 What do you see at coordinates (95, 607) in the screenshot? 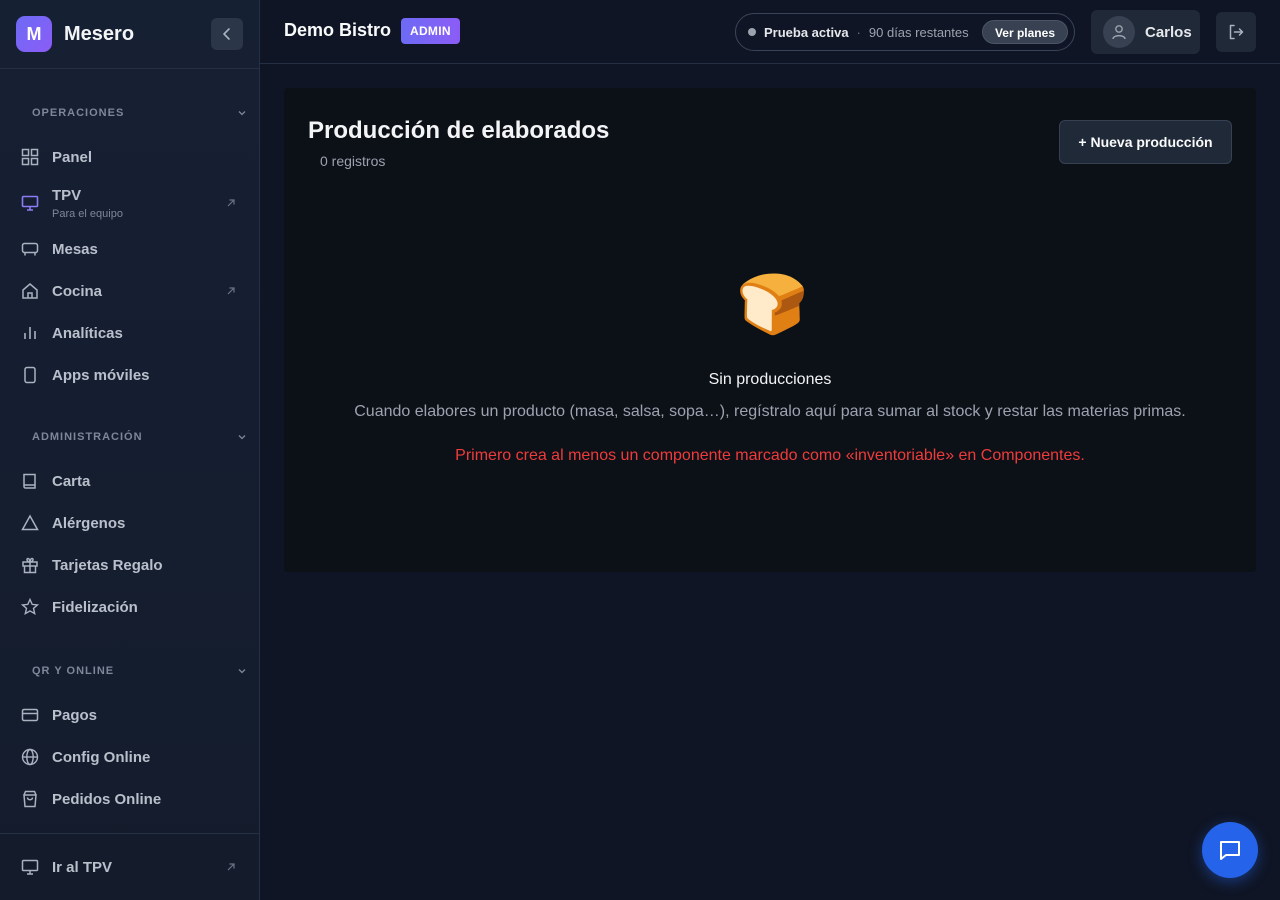
I see `sidebar-item-label: Fidelización` at bounding box center [95, 607].